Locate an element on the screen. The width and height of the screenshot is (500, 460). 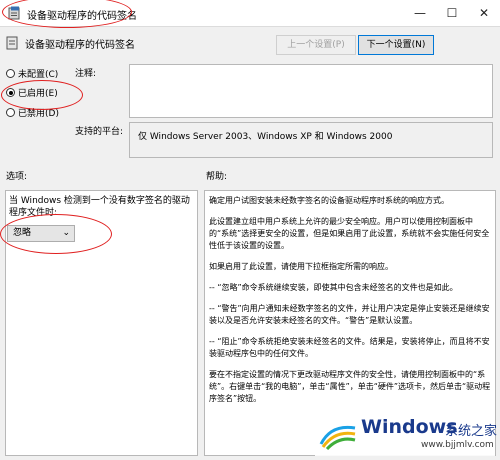
radio-label: 未配置(C) is located at coordinates (38, 75).